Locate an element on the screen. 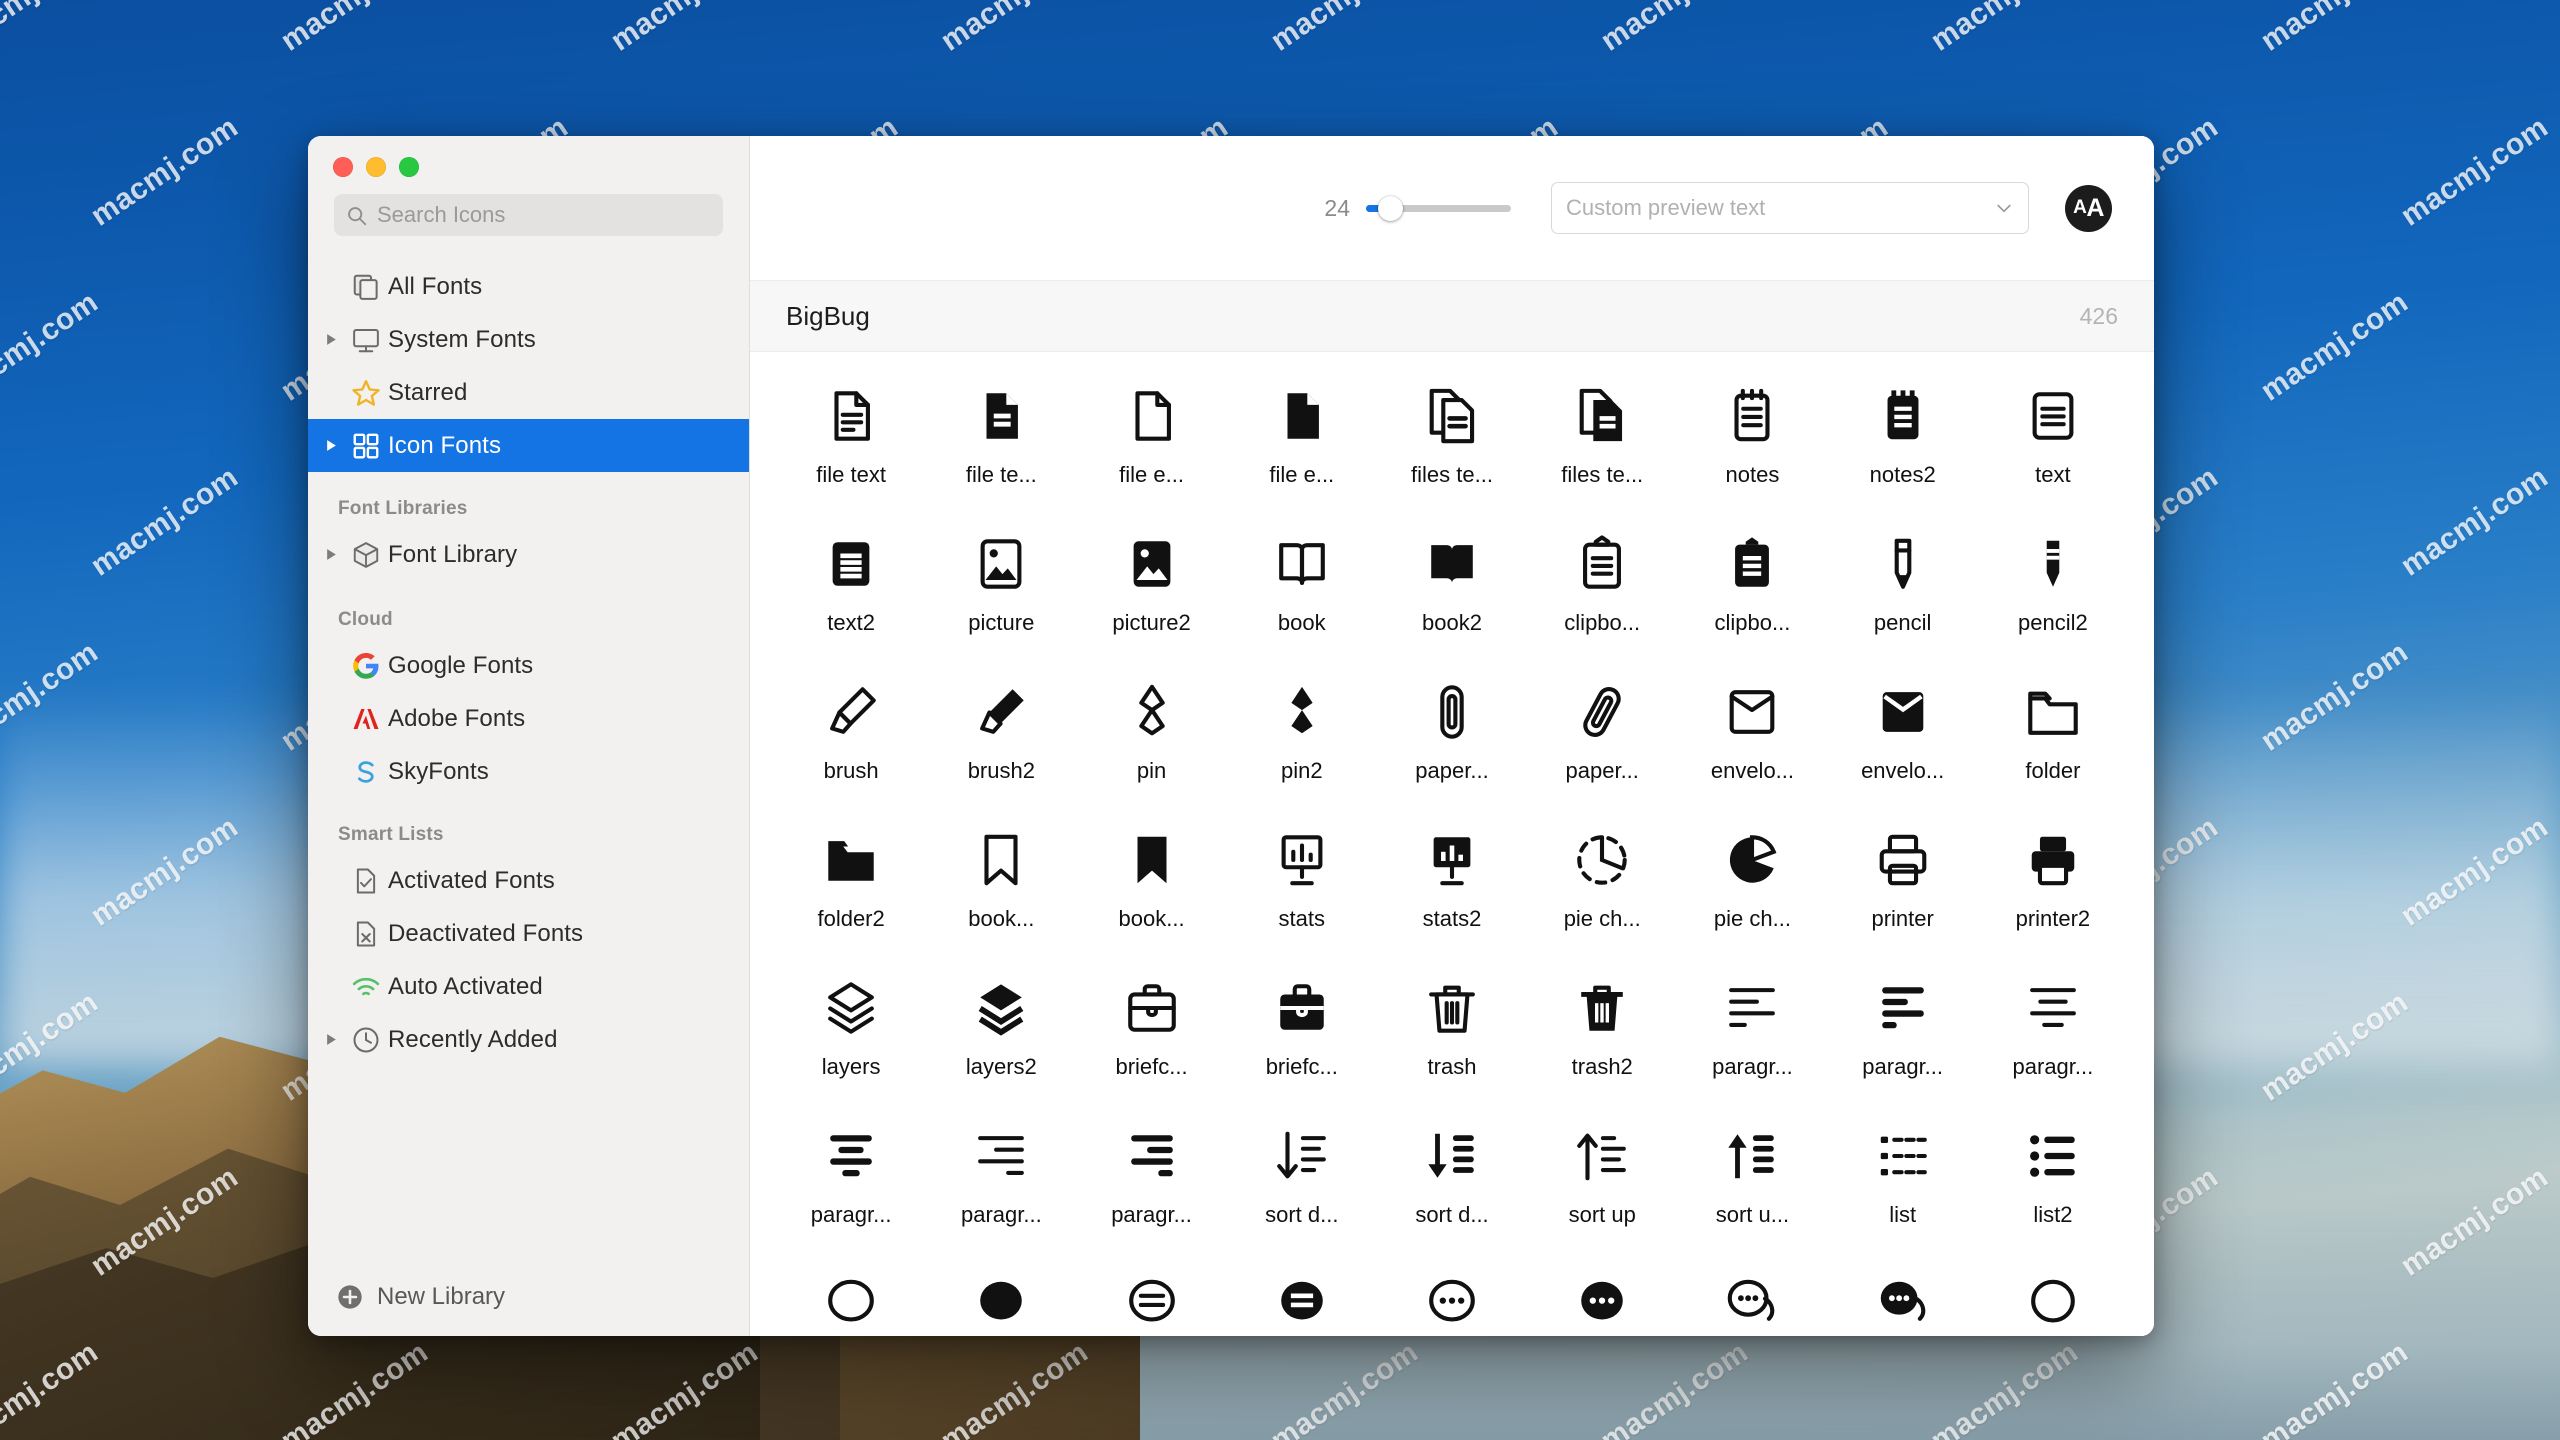  minimize-button is located at coordinates (376, 167).